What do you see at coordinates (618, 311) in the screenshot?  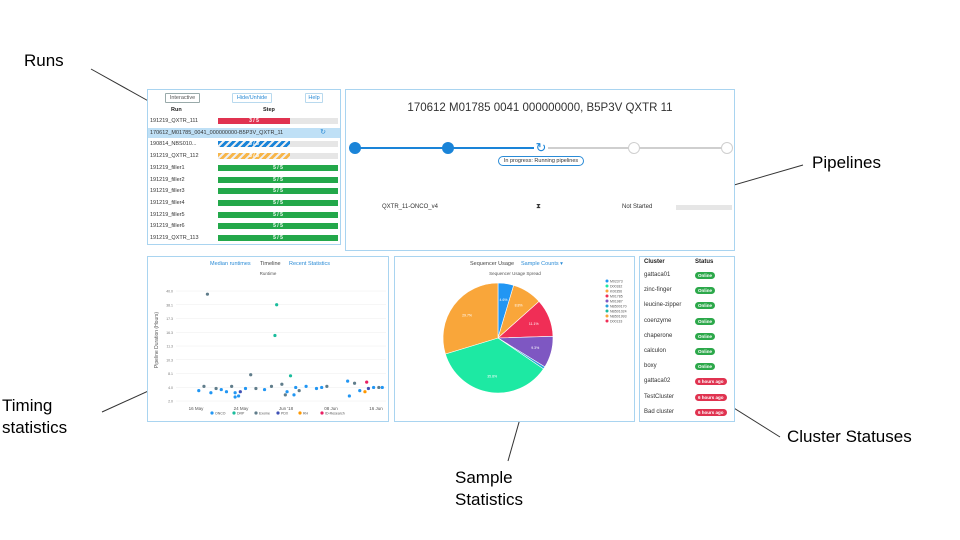 I see `legend-label: NB501024` at bounding box center [618, 311].